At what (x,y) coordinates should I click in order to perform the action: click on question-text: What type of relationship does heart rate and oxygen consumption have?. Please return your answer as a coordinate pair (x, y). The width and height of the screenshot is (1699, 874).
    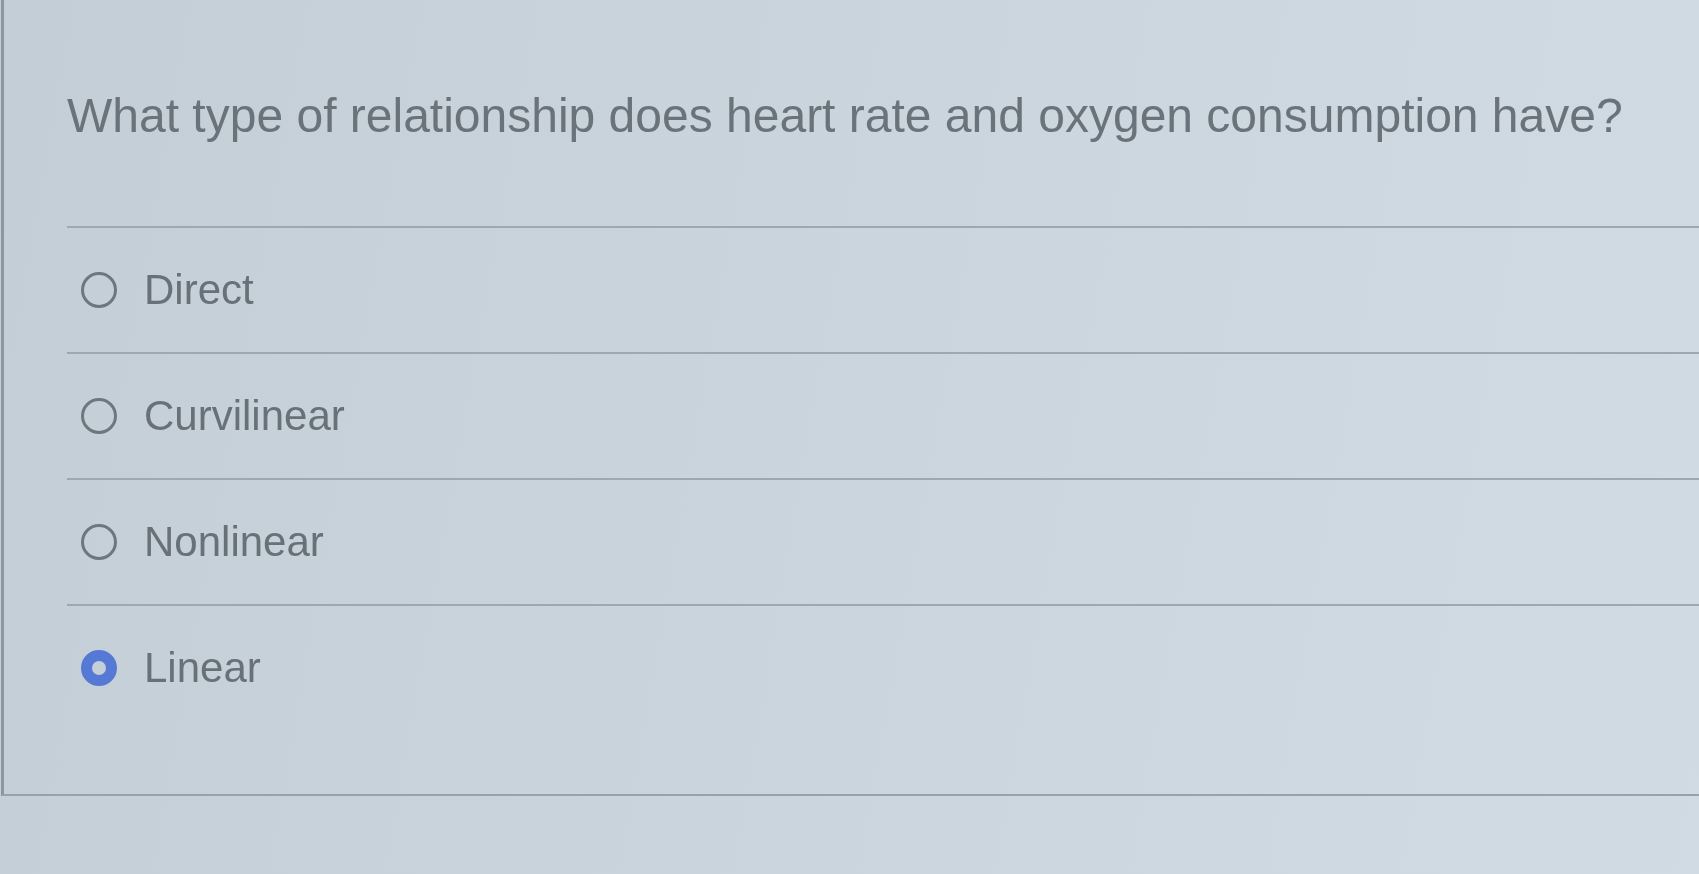
    Looking at the image, I should click on (845, 116).